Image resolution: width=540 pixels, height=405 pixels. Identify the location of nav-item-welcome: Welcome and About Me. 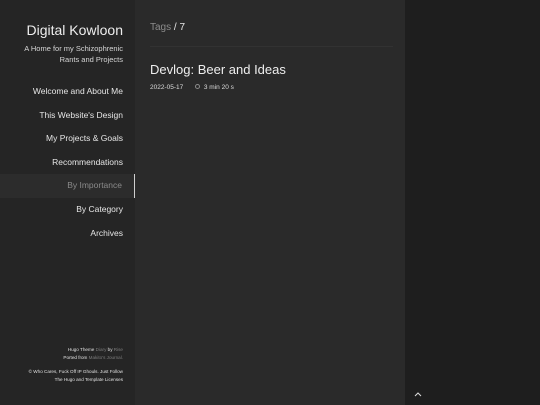
(67, 92).